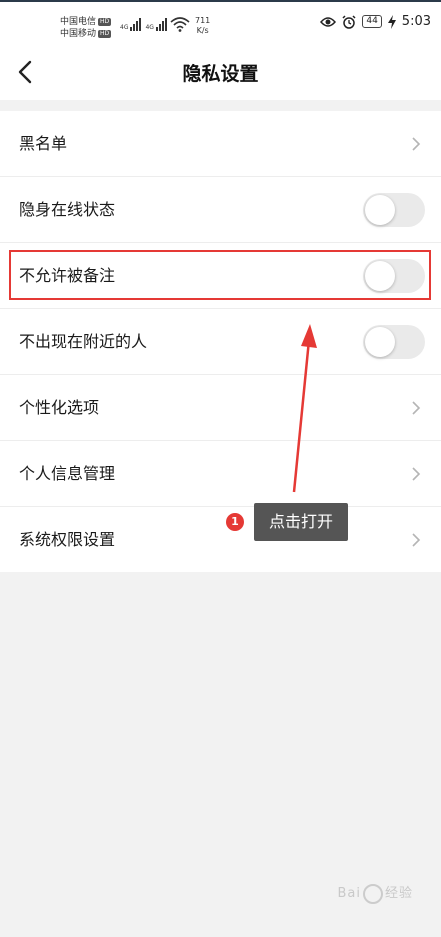 The image size is (441, 937). What do you see at coordinates (220, 22) in the screenshot?
I see `status-bar: 中国电信 HD 中国移动 HD 4G 4G 711 K/s 44 5:03` at bounding box center [220, 22].